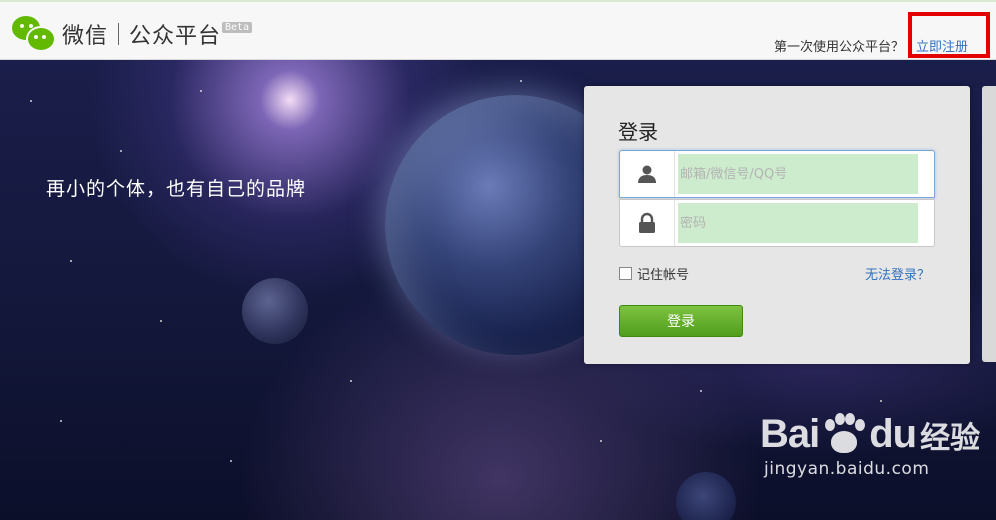 This screenshot has height=520, width=996. Describe the element at coordinates (119, 34) in the screenshot. I see `brand-divider` at that location.